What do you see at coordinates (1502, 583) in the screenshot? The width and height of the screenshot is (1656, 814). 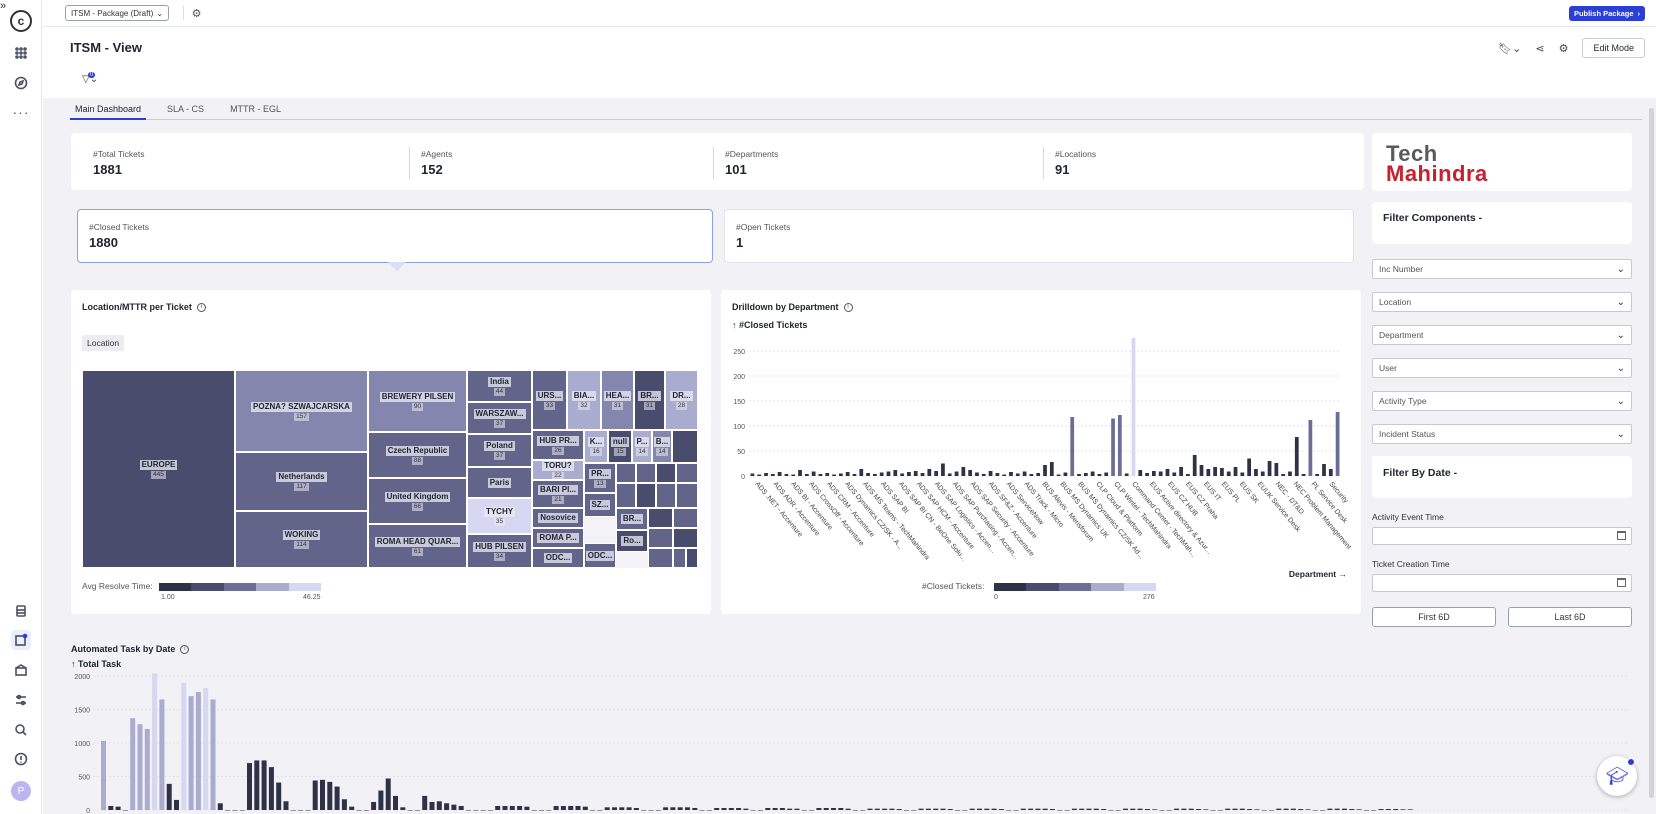 I see `ticket-creation-time-input` at bounding box center [1502, 583].